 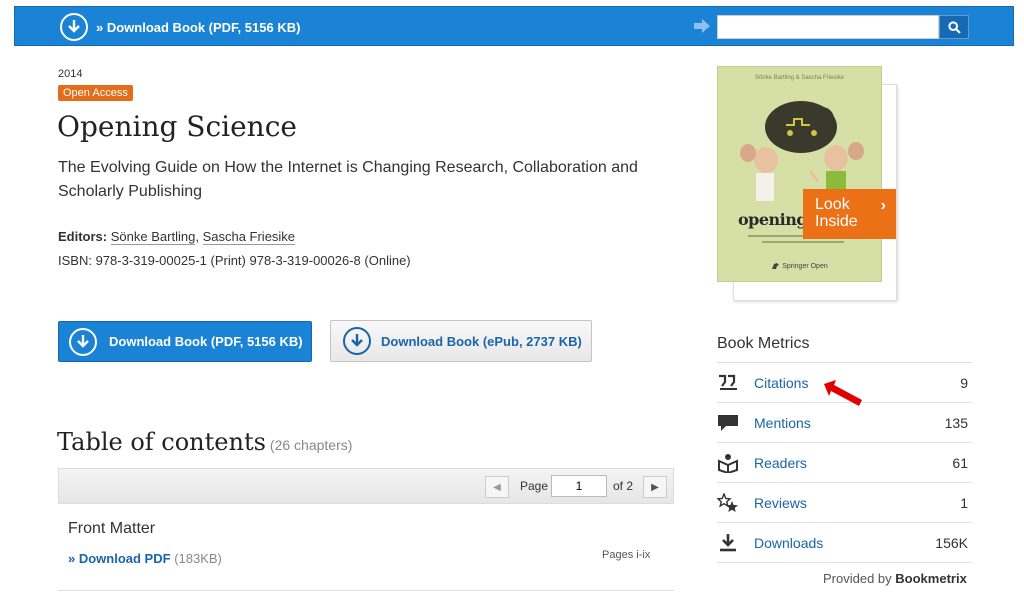 What do you see at coordinates (95, 93) in the screenshot?
I see `open-access-badge: Open Access` at bounding box center [95, 93].